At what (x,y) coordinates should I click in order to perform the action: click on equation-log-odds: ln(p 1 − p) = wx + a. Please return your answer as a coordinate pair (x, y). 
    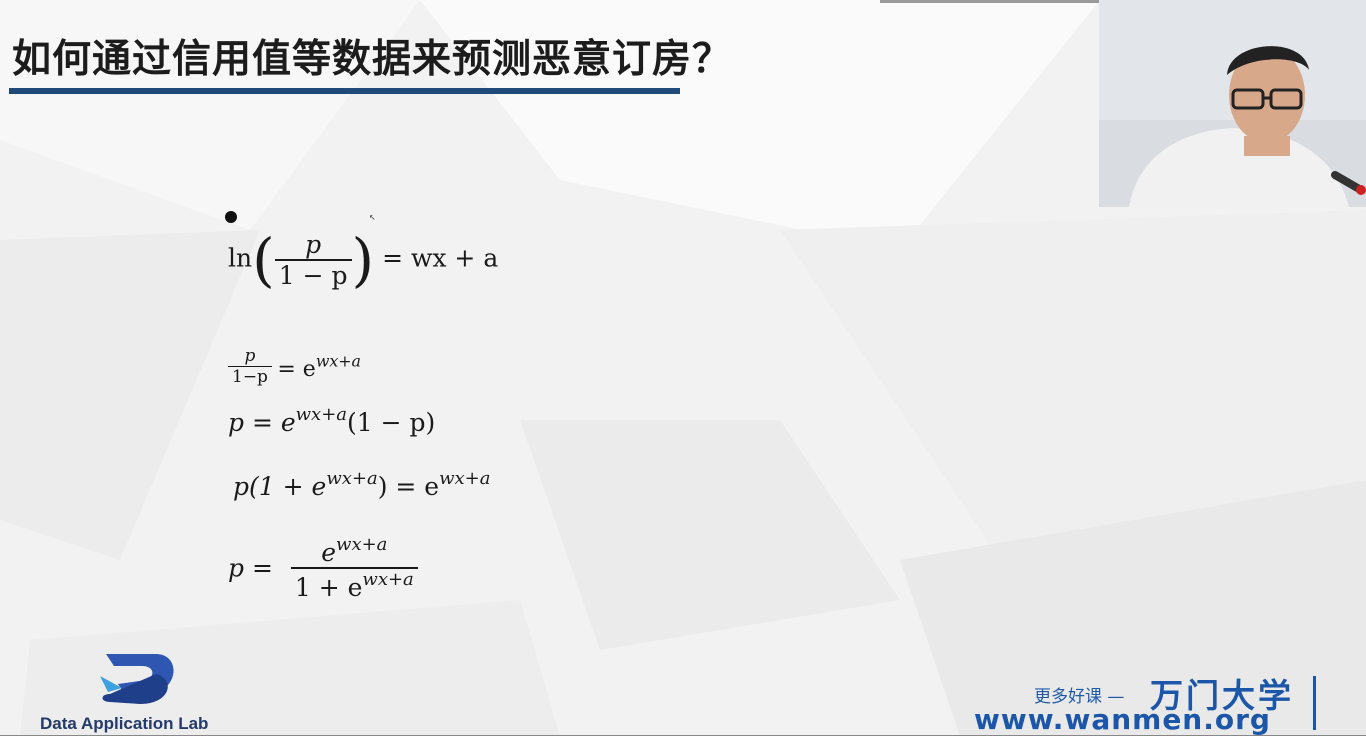
    Looking at the image, I should click on (363, 260).